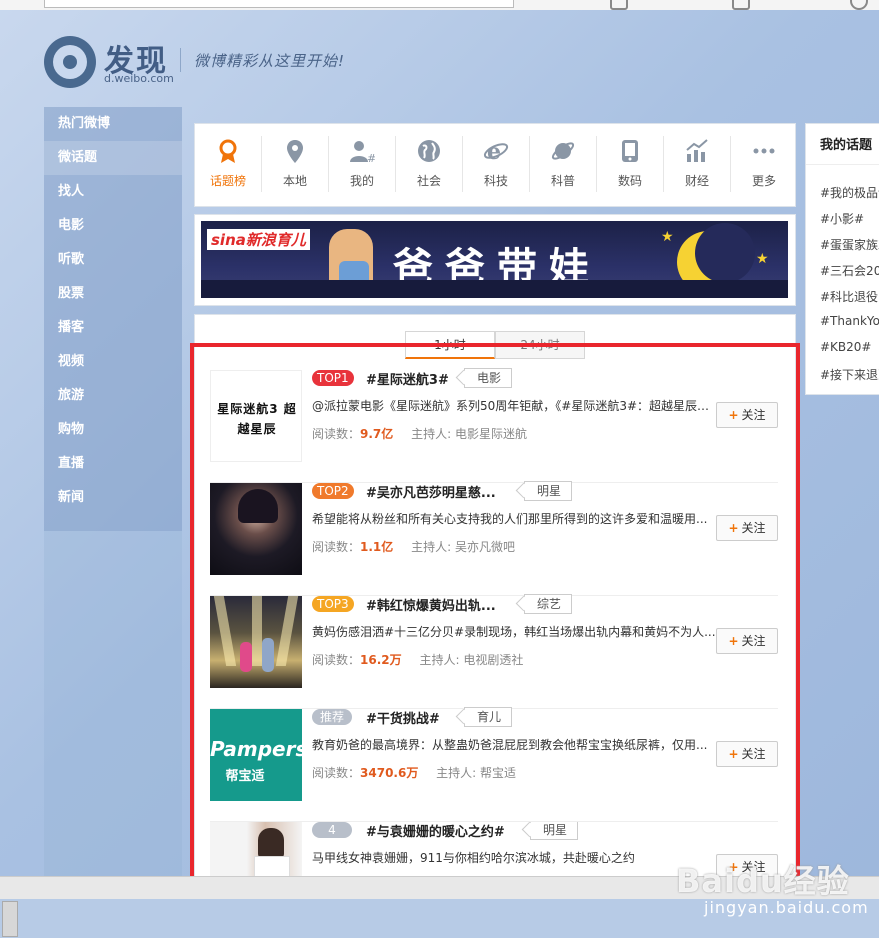 The width and height of the screenshot is (879, 938). Describe the element at coordinates (849, 296) in the screenshot. I see `my-topic-item: #科比退役` at that location.